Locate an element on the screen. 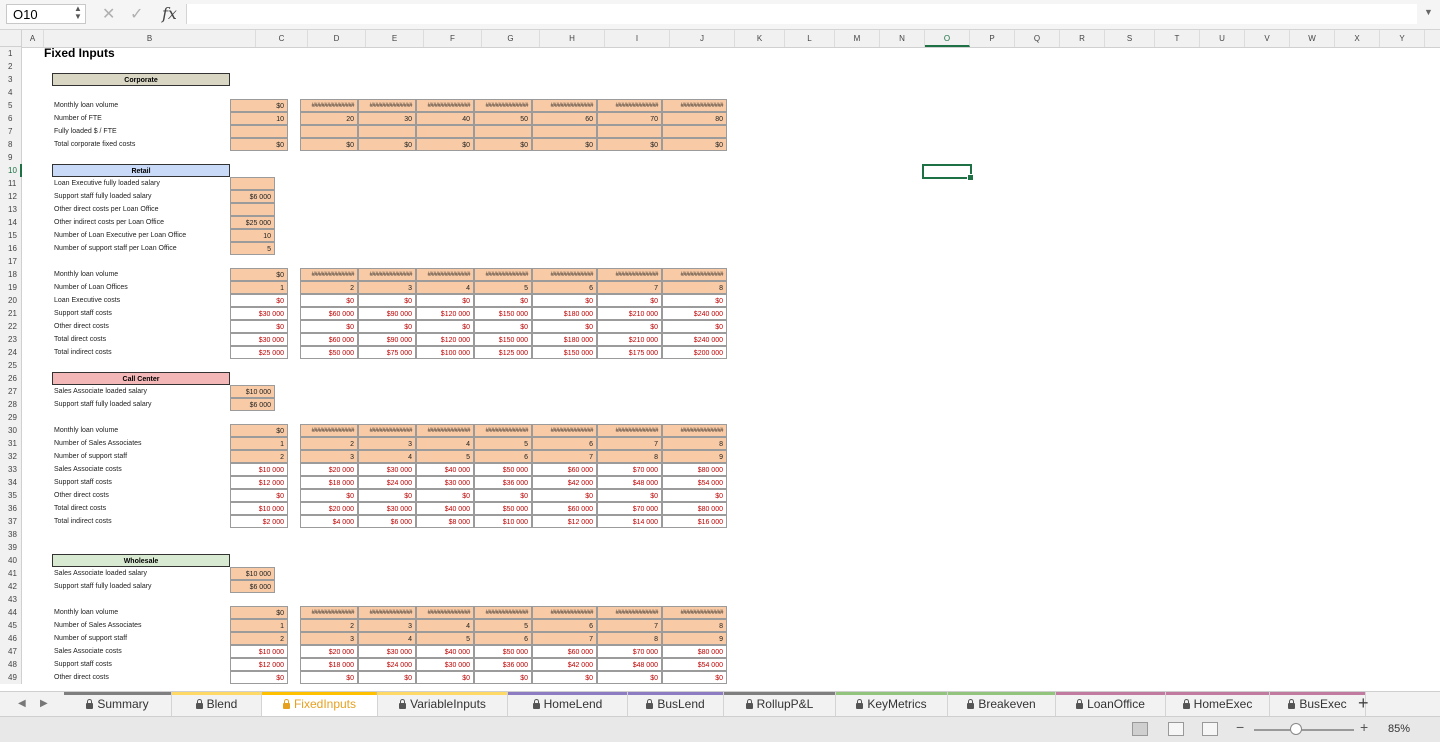 The height and width of the screenshot is (742, 1440). column-header: K is located at coordinates (760, 38).